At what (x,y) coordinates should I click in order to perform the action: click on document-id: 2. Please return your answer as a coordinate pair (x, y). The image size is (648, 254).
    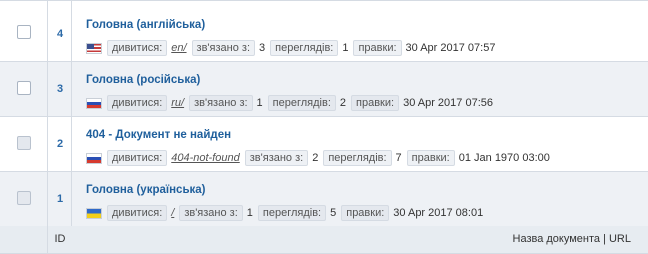
    Looking at the image, I should click on (60, 144).